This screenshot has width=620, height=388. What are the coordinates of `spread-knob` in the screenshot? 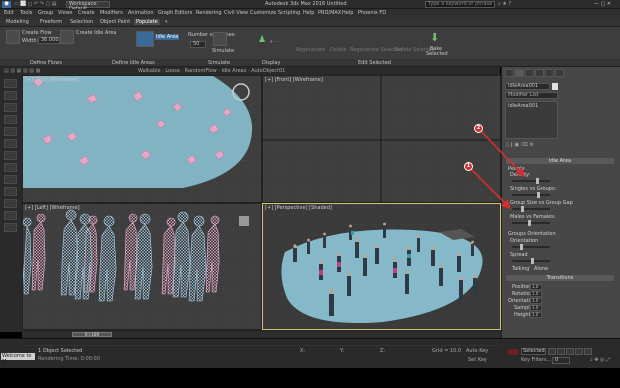 It's located at (533, 261).